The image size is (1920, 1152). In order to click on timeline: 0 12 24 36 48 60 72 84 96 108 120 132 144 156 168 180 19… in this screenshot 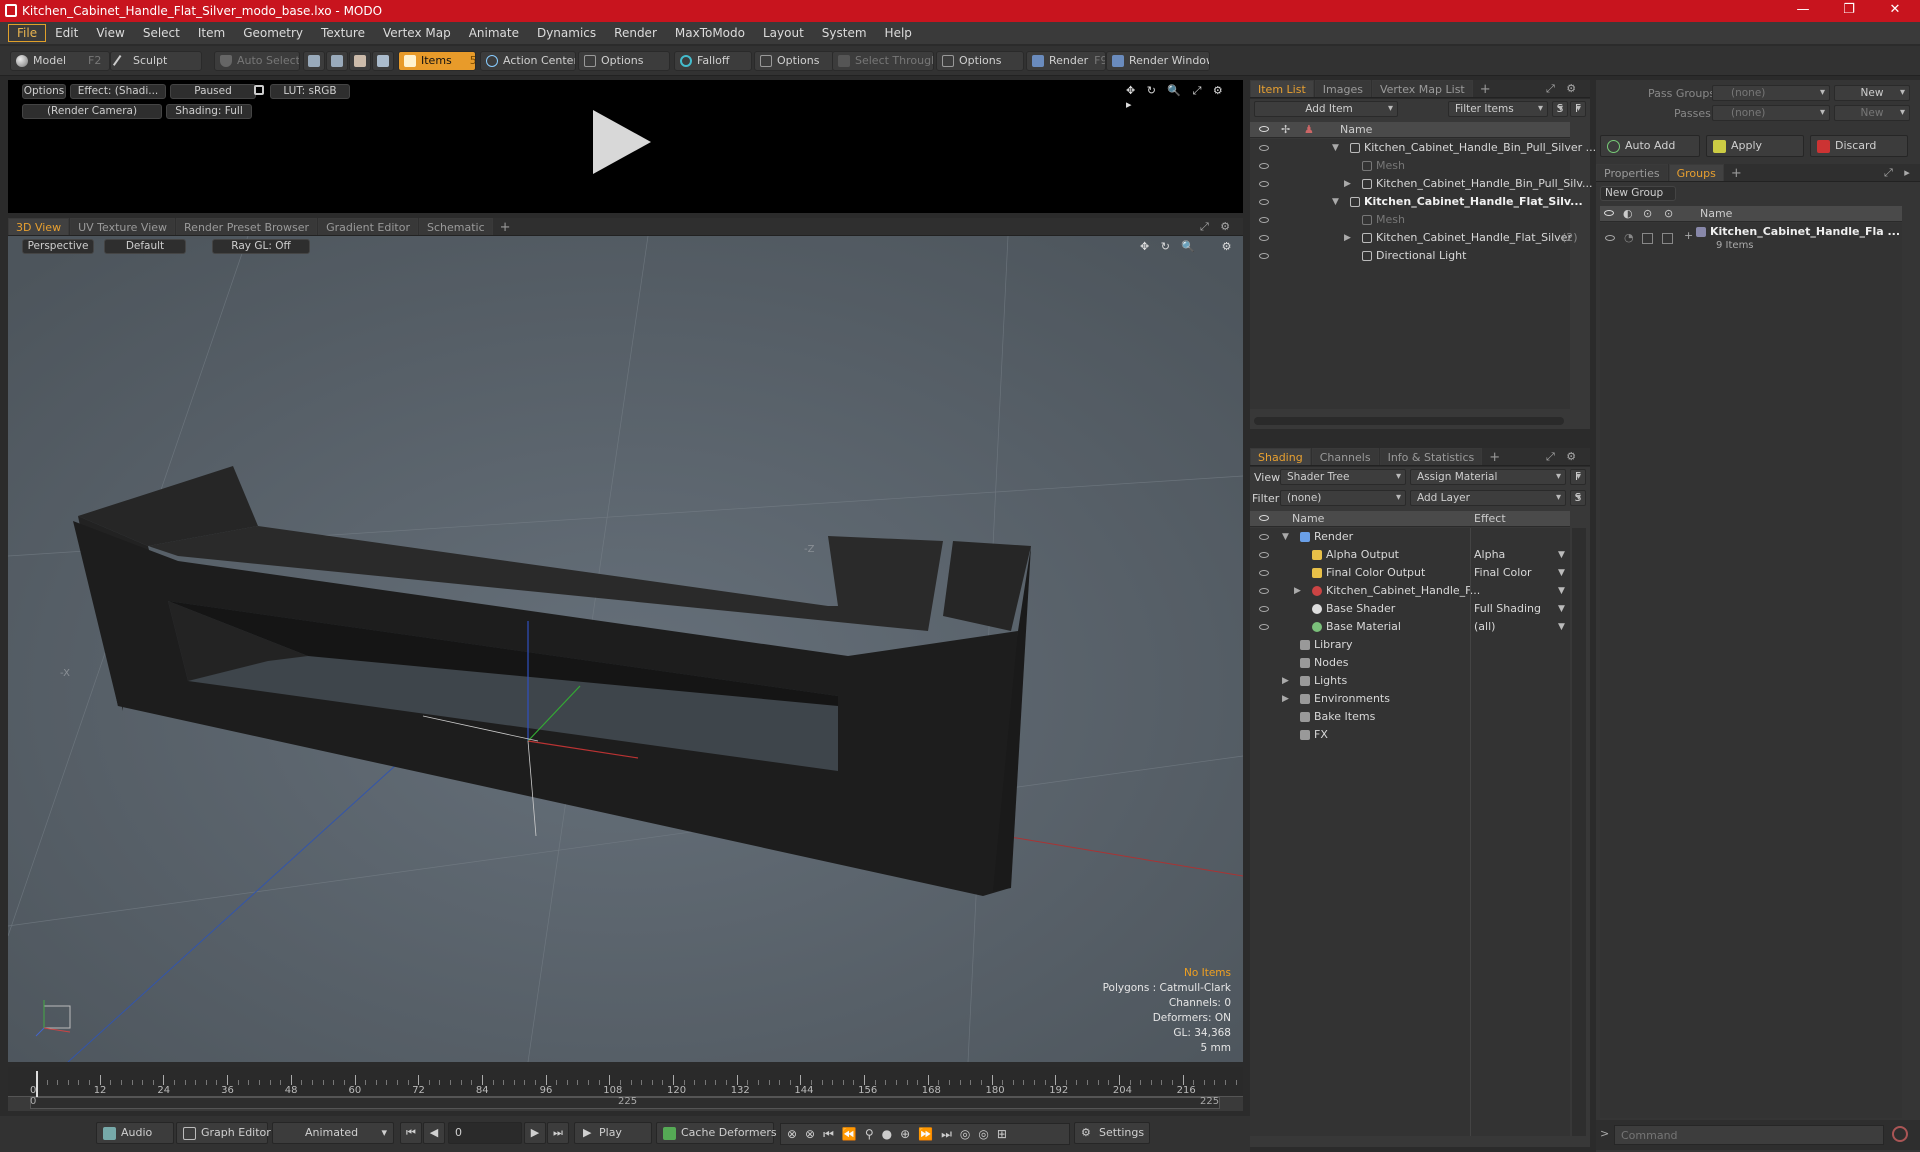, I will do `click(625, 1089)`.